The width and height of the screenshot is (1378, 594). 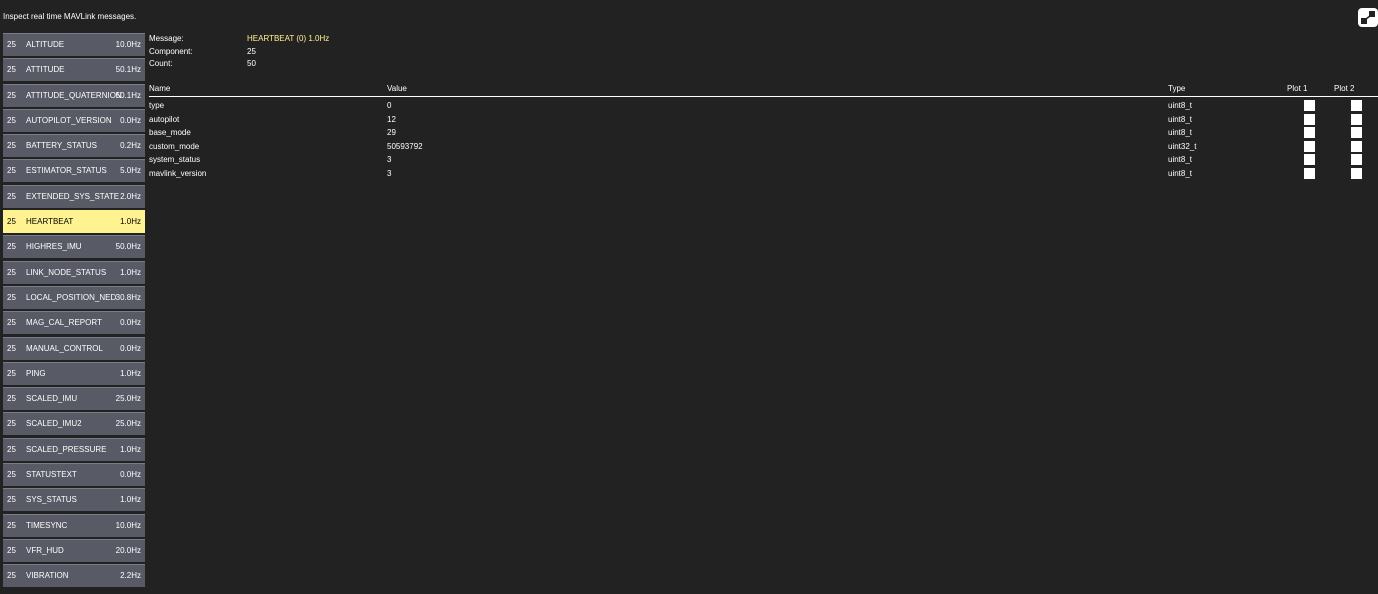 I want to click on field-value: 3, so click(x=389, y=173).